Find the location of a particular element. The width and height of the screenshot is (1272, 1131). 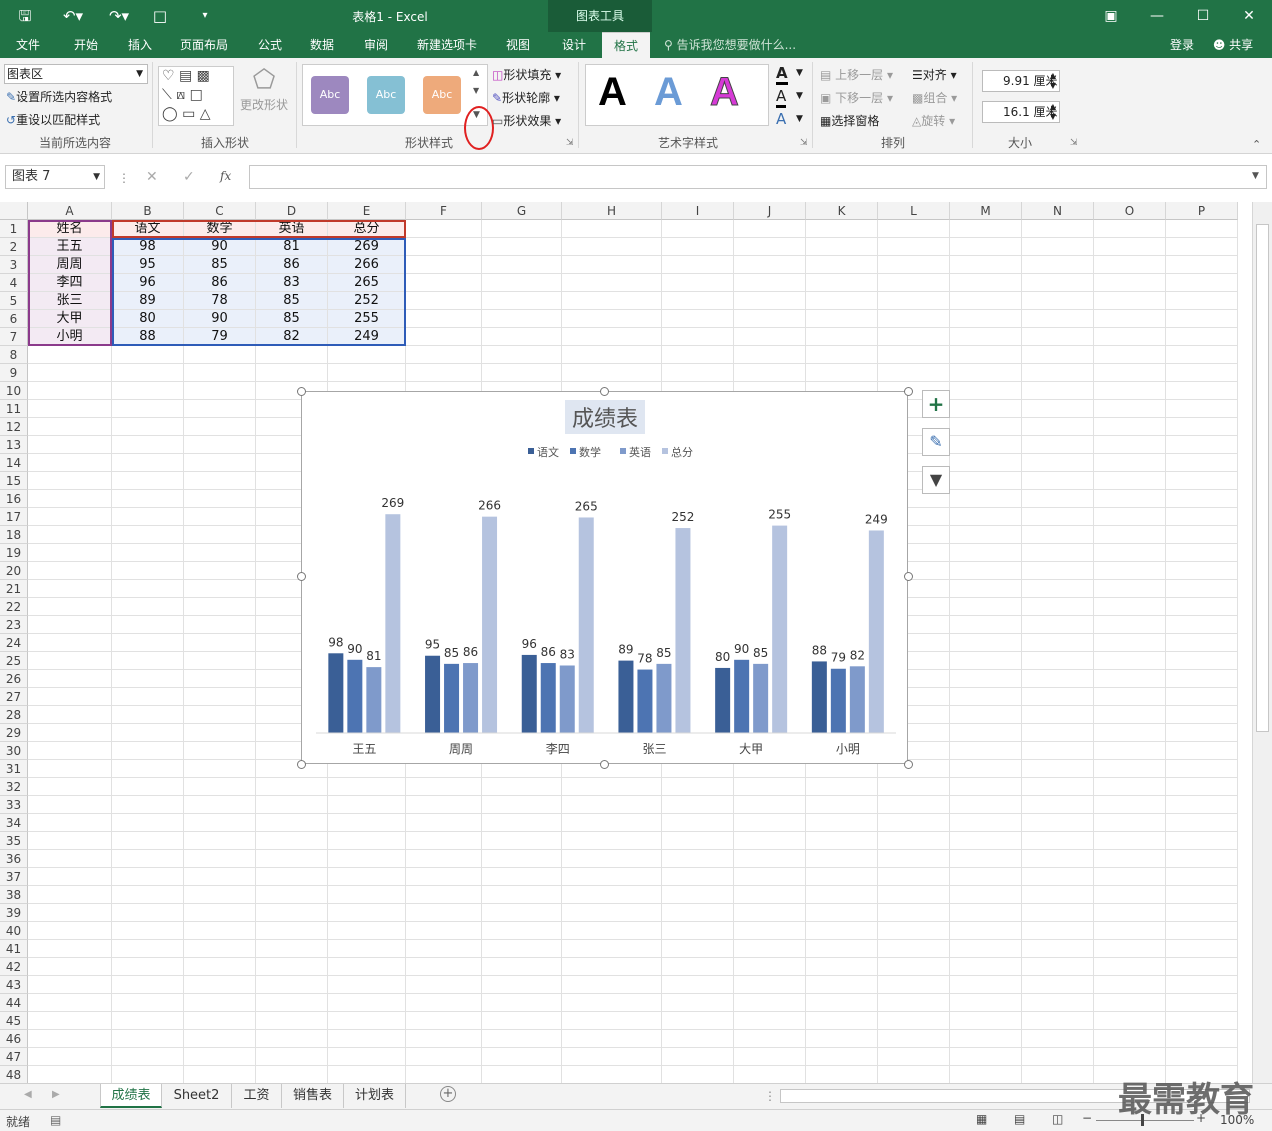

text-effects-icon: A is located at coordinates (781, 119).